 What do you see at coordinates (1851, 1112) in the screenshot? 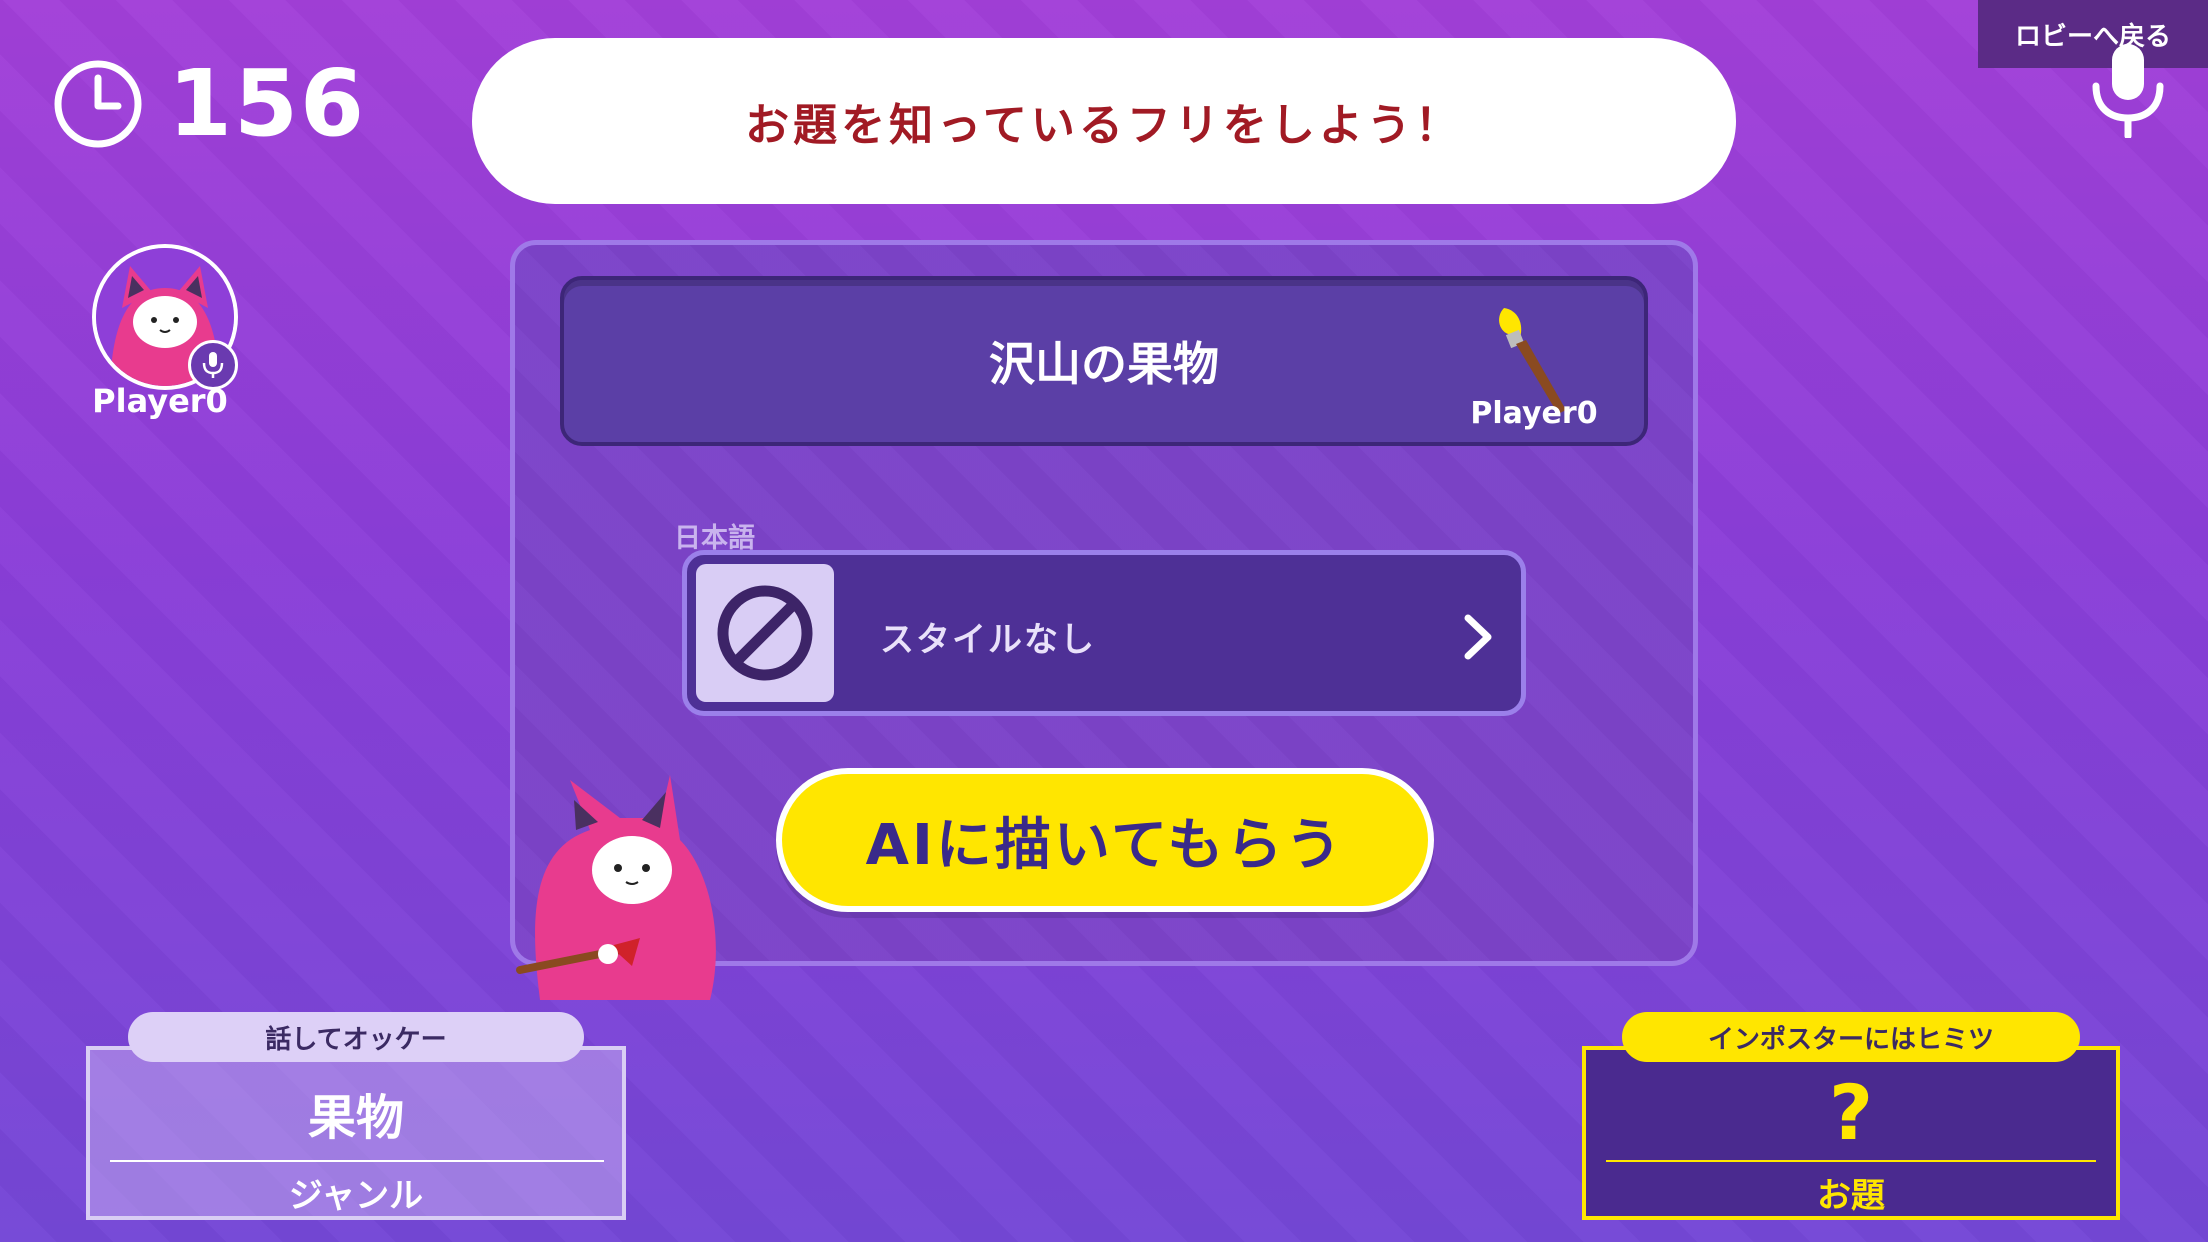
I see `secret-topic-value: ?` at bounding box center [1851, 1112].